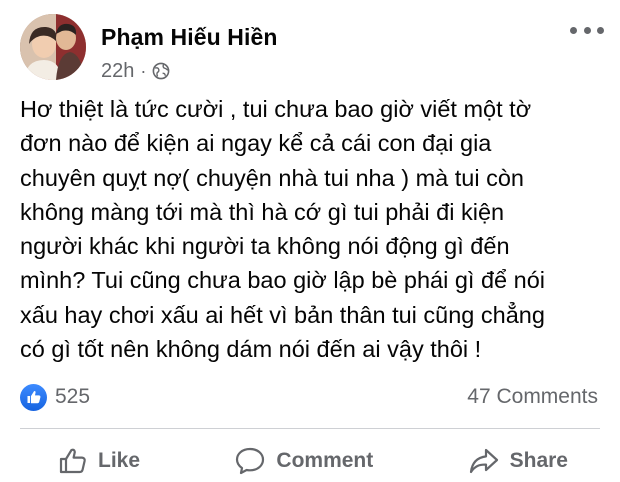 The width and height of the screenshot is (620, 482). Describe the element at coordinates (135, 71) in the screenshot. I see `post-meta: 22h ·` at that location.